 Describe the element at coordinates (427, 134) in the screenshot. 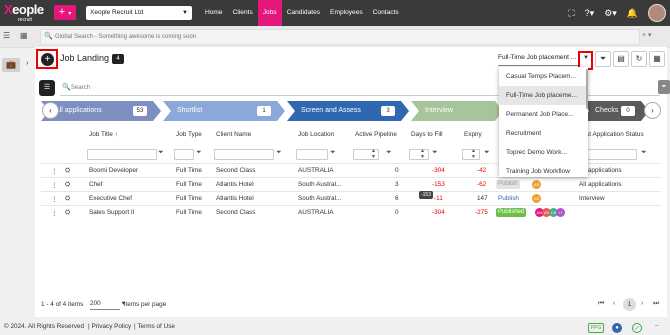

I see `col-days-to-fill: Days to Fill` at that location.